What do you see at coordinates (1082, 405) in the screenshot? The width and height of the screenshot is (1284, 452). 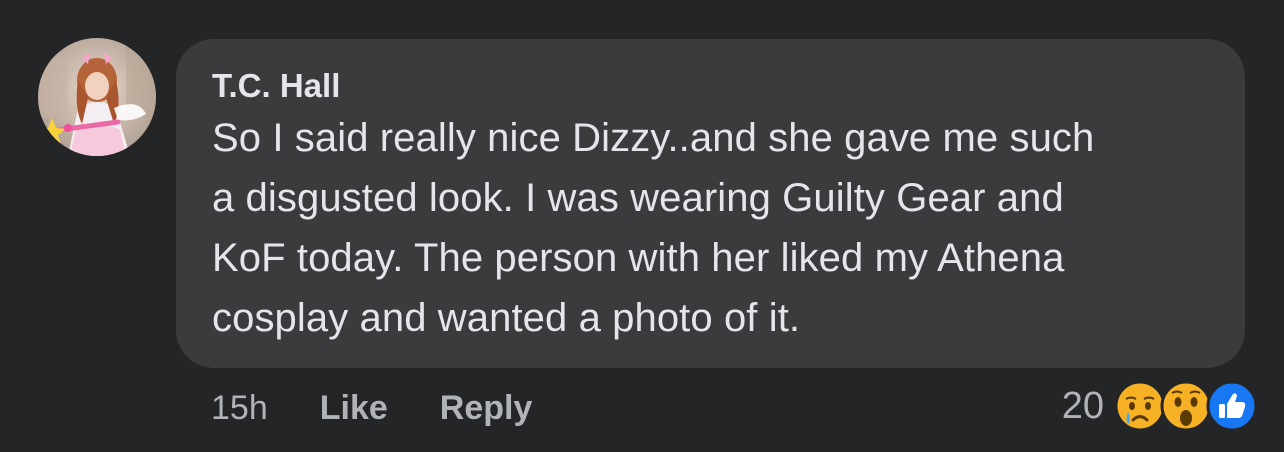 I see `reaction-count: 20` at bounding box center [1082, 405].